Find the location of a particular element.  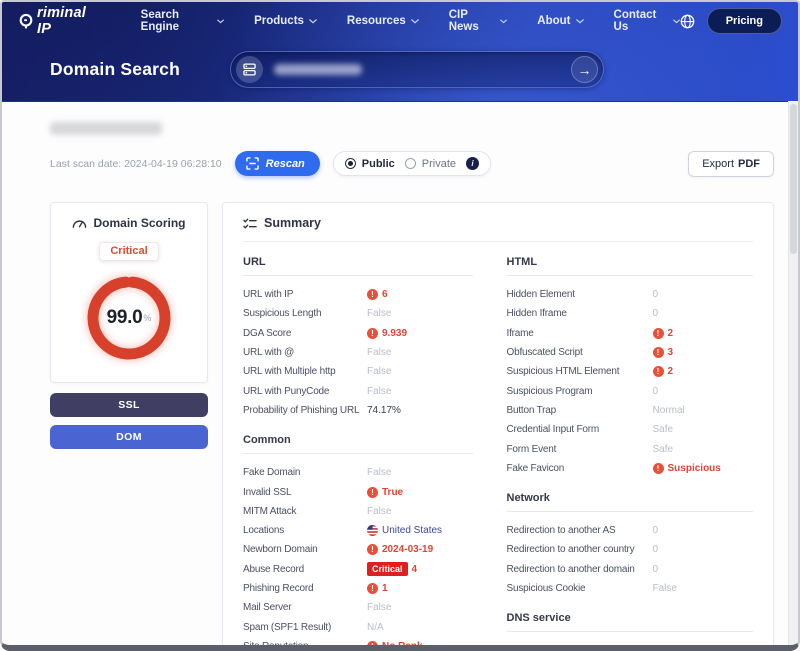

row-label: Credential Input Form is located at coordinates (553, 430).